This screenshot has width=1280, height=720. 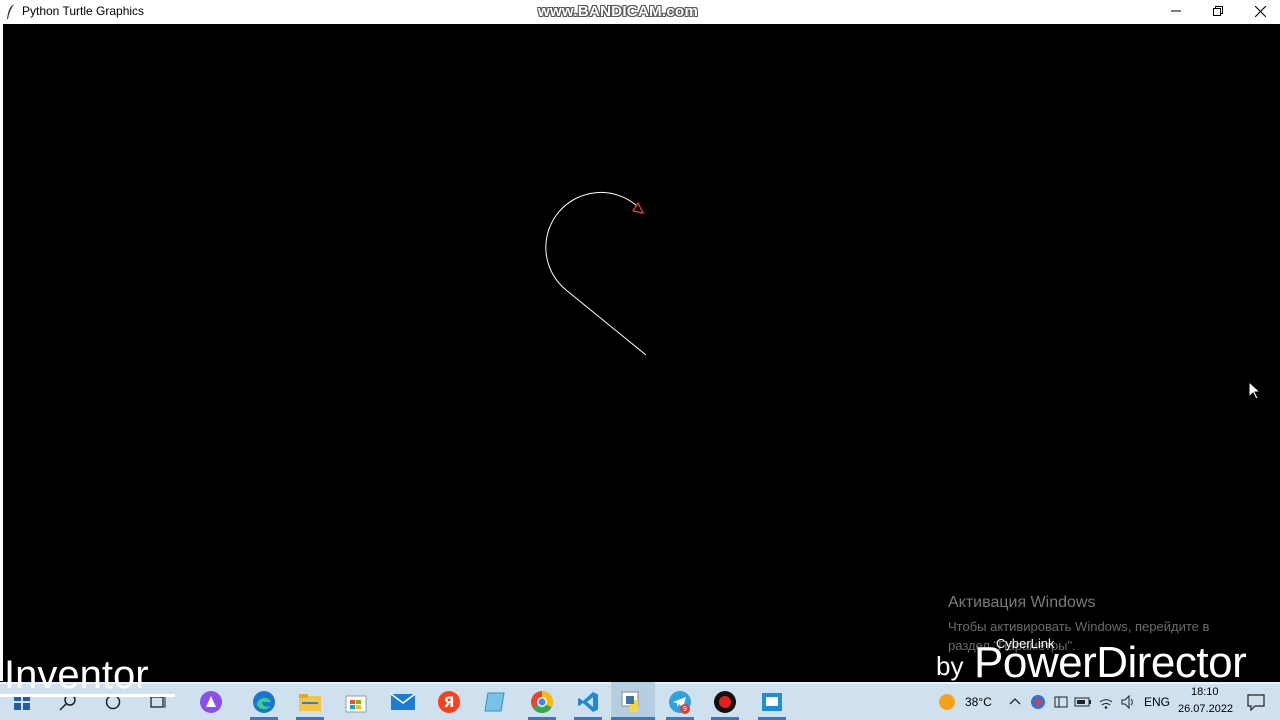 I want to click on alice-button, so click(x=211, y=702).